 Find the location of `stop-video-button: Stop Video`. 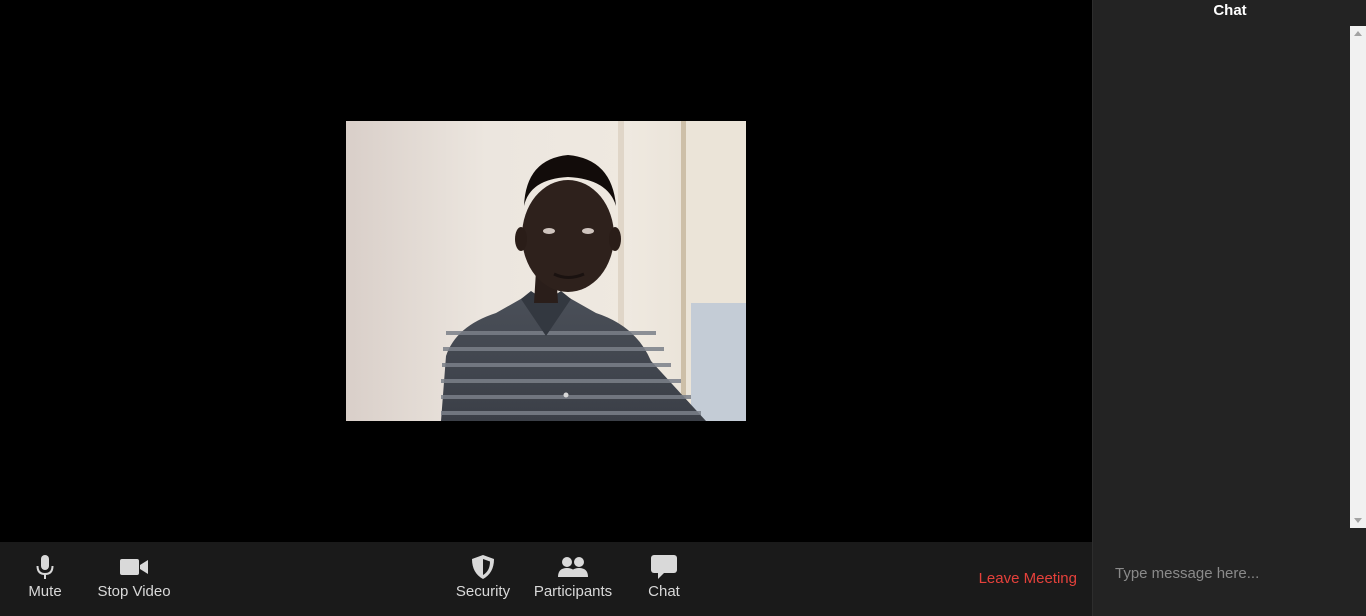

stop-video-button: Stop Video is located at coordinates (134, 579).